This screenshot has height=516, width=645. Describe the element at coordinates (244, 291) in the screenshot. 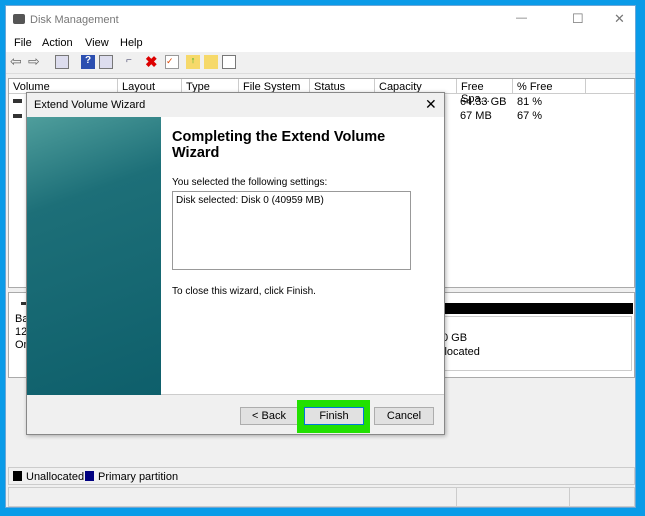

I see `close-instruction: To close this wizard, click Finish.` at that location.